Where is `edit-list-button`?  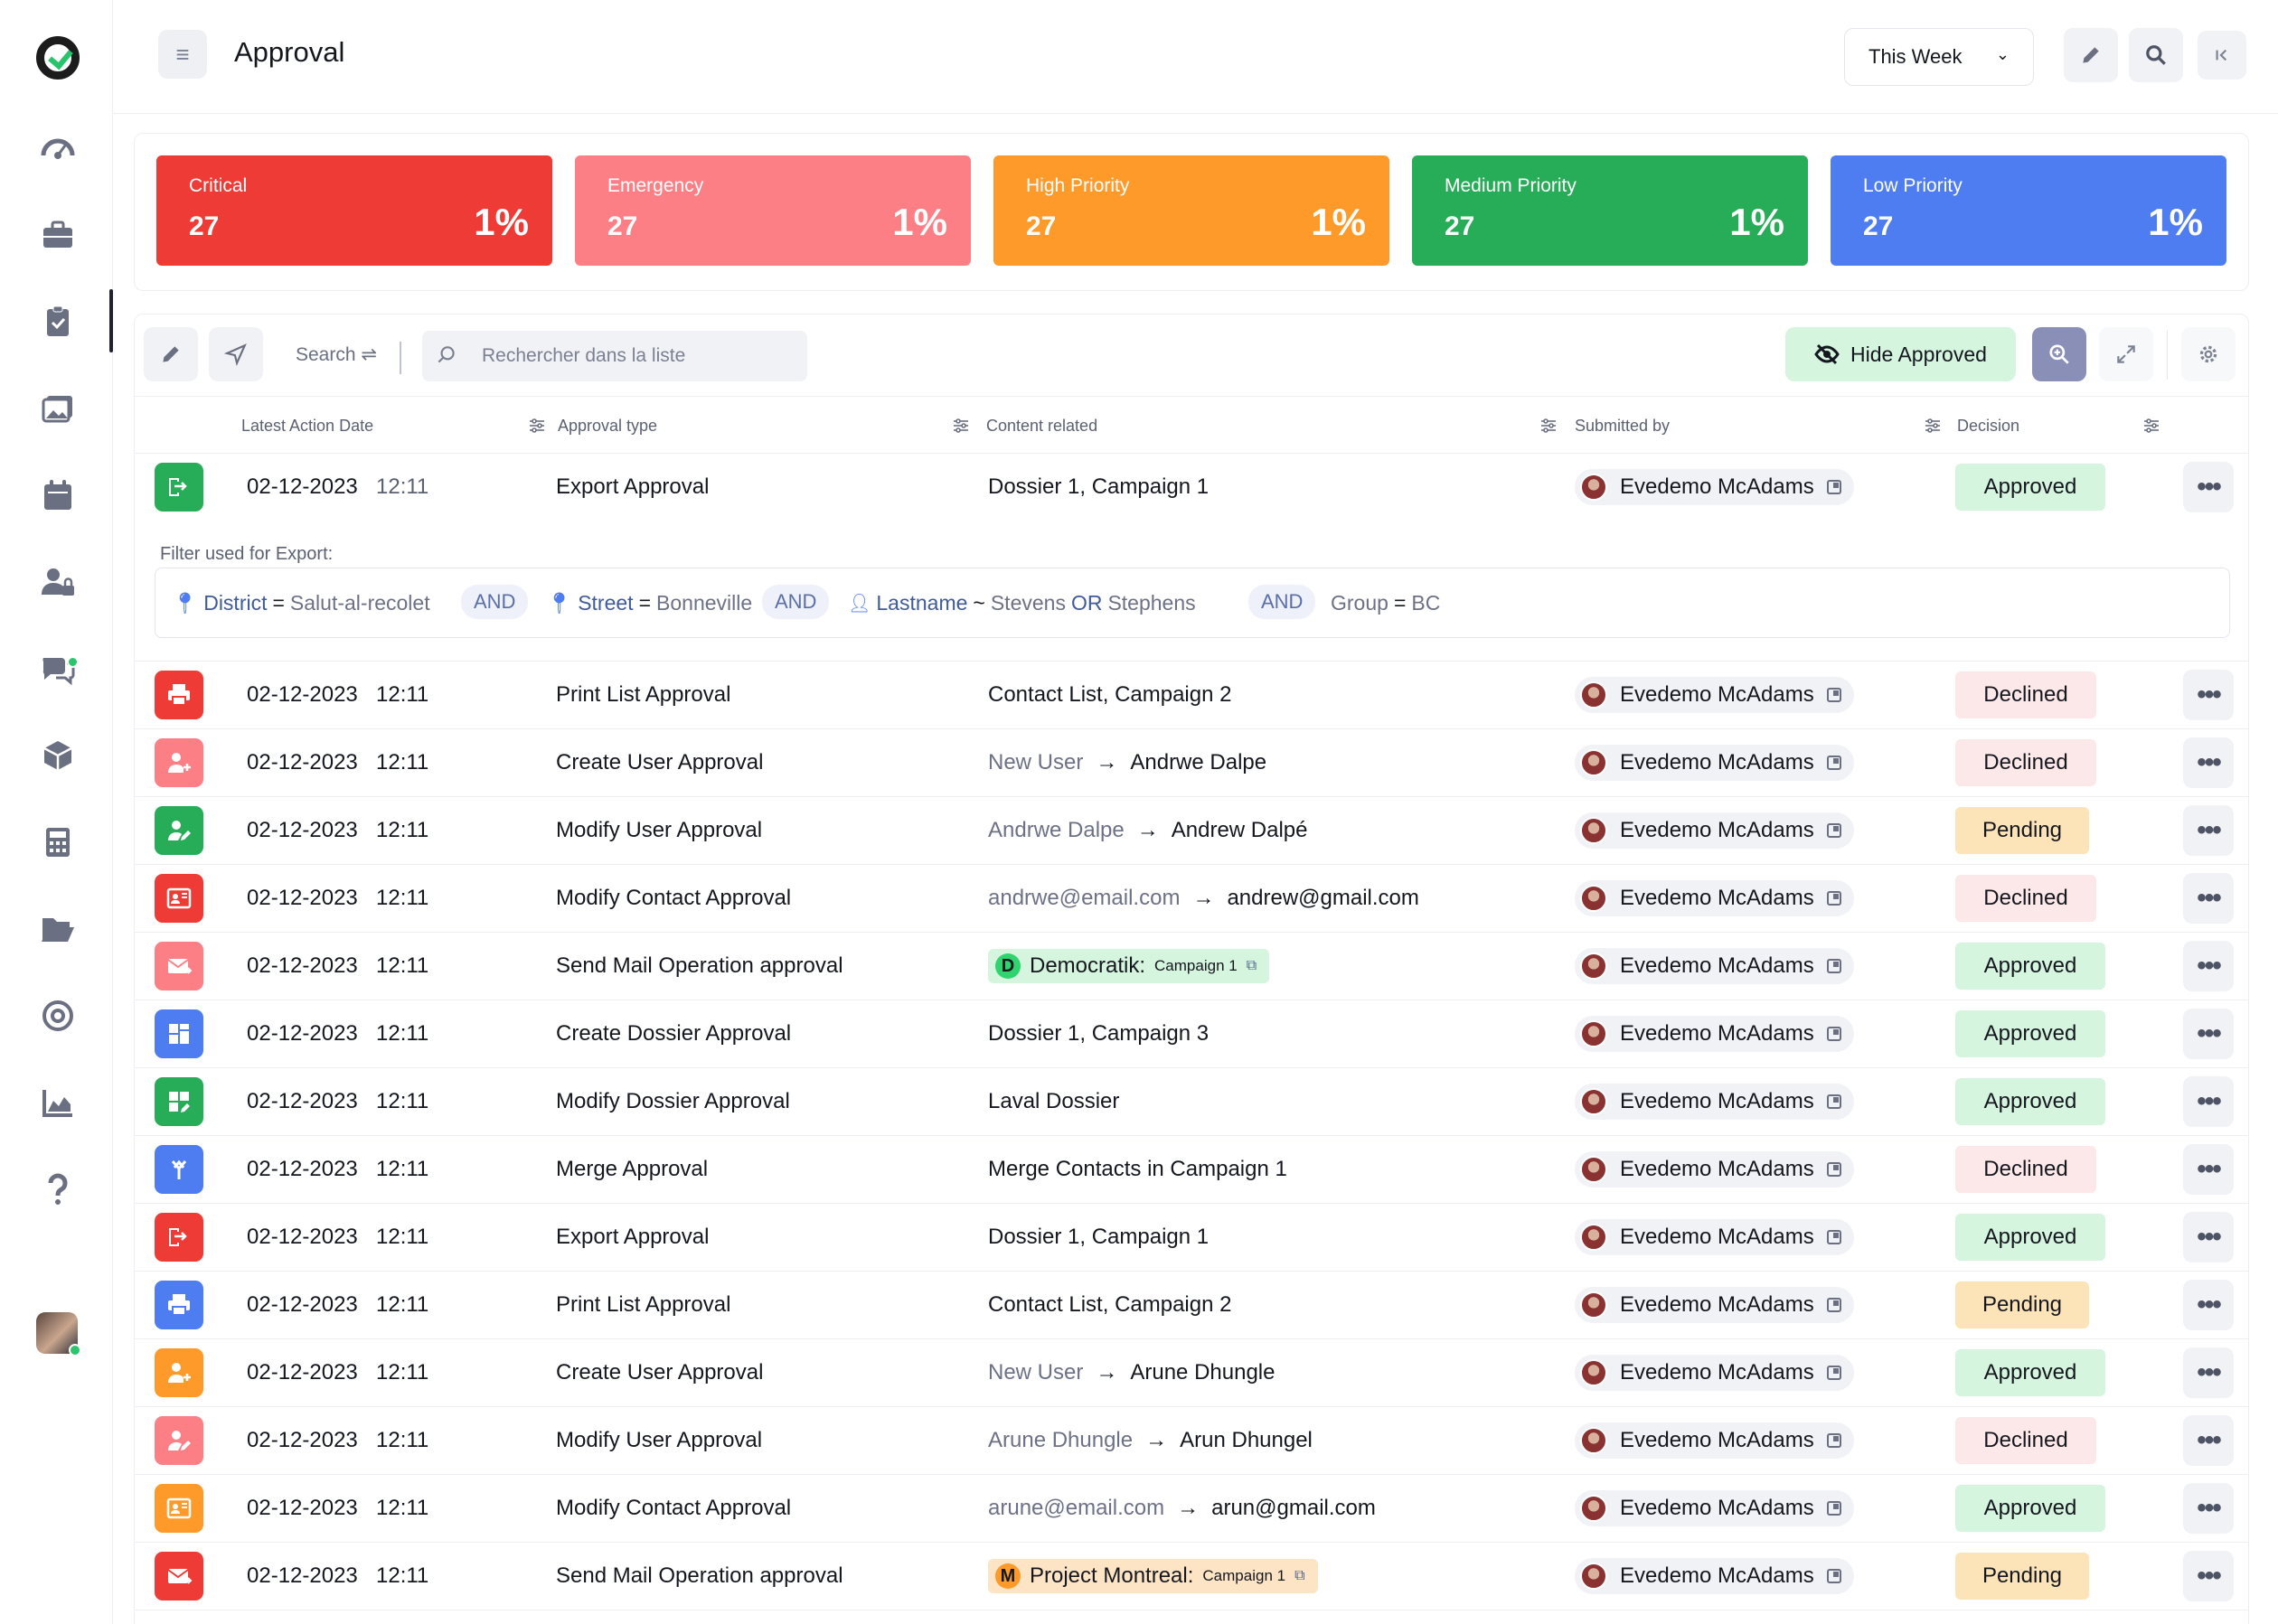 edit-list-button is located at coordinates (171, 354).